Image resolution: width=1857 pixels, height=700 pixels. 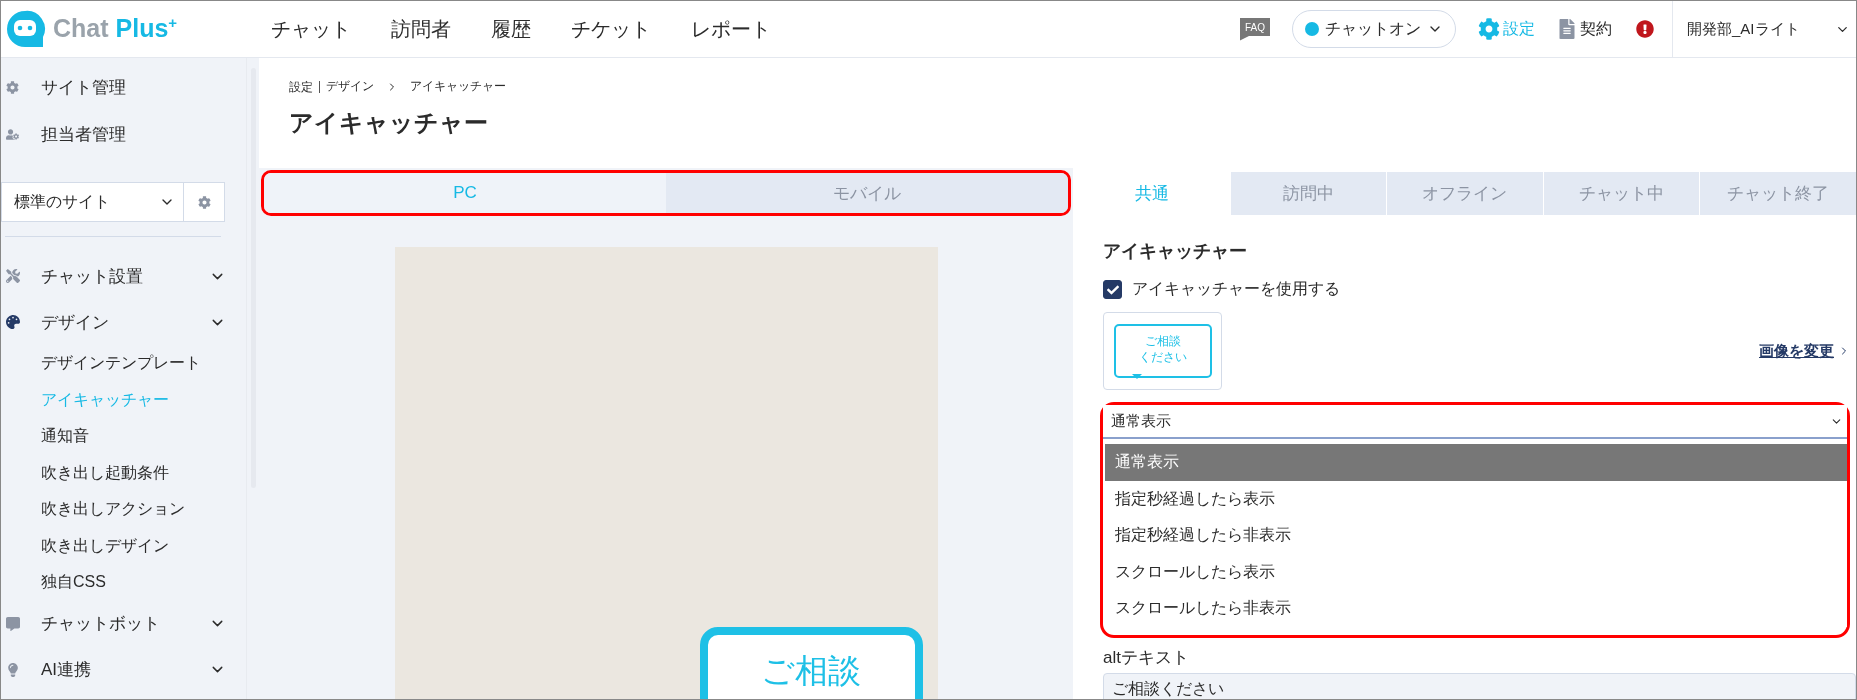 What do you see at coordinates (13, 322) in the screenshot?
I see `palette-icon` at bounding box center [13, 322].